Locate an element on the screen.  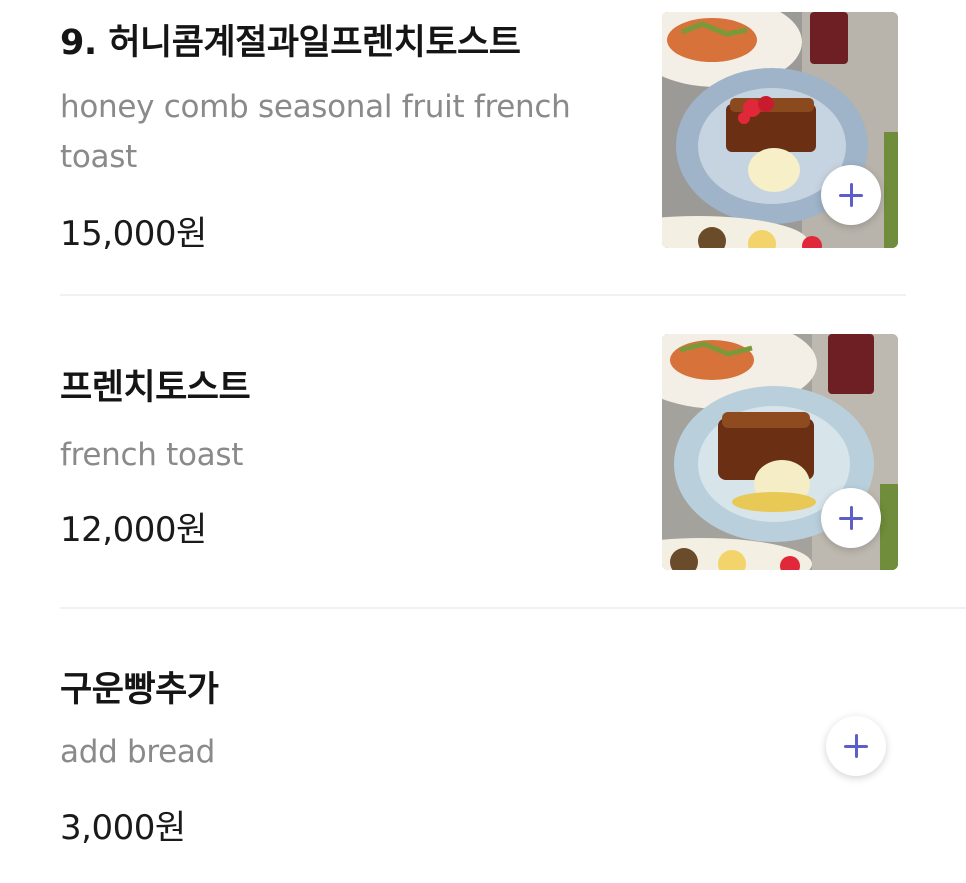
menu-item-name: 구운빵추가 is located at coordinates (139, 690).